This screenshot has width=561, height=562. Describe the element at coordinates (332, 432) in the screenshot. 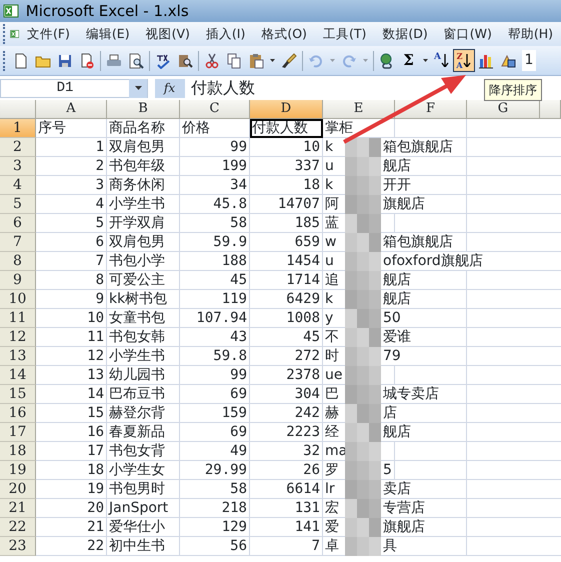

I see `table-cell: 经` at that location.